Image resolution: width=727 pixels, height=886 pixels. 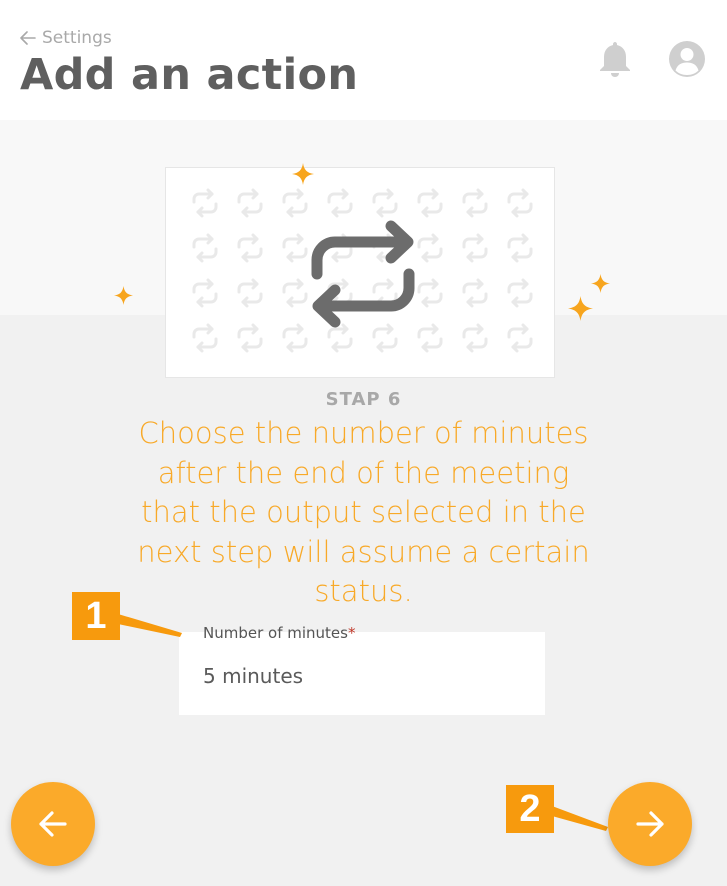 What do you see at coordinates (687, 59) in the screenshot?
I see `user-avatar-icon` at bounding box center [687, 59].